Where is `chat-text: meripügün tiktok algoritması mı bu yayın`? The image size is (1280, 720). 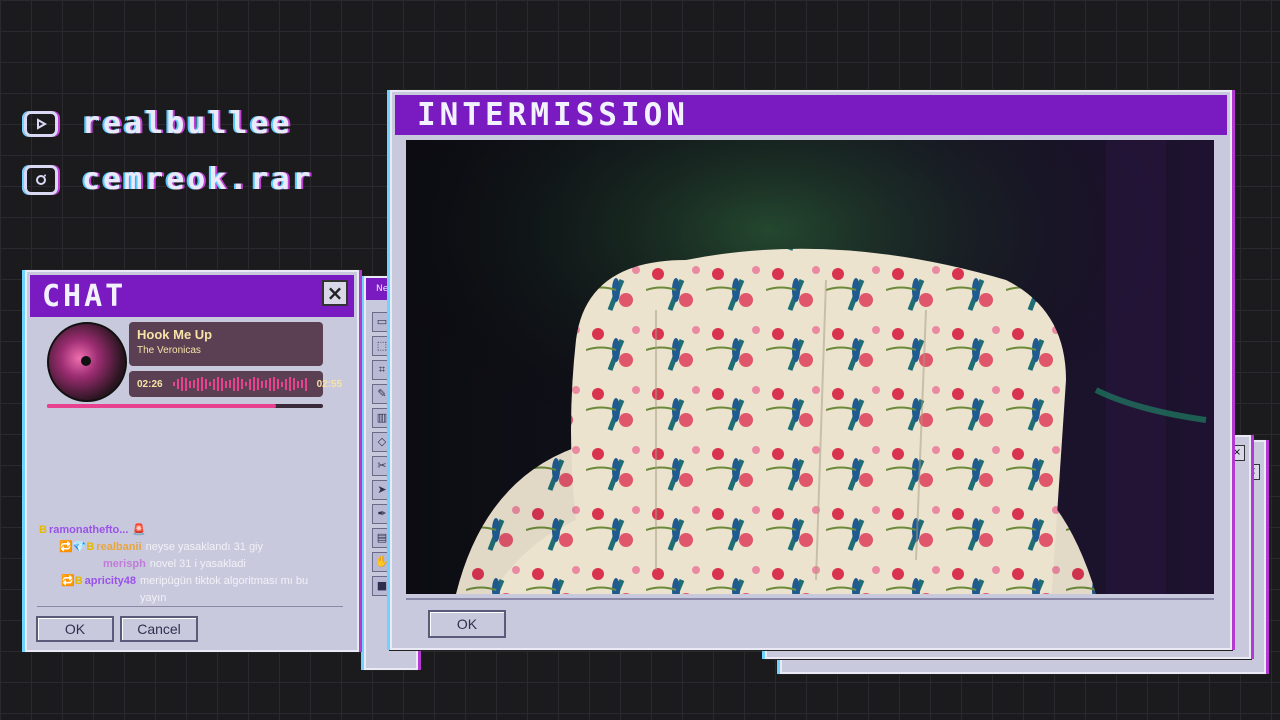
chat-text: meripügün tiktok algoritması mı bu yayın is located at coordinates (224, 589).